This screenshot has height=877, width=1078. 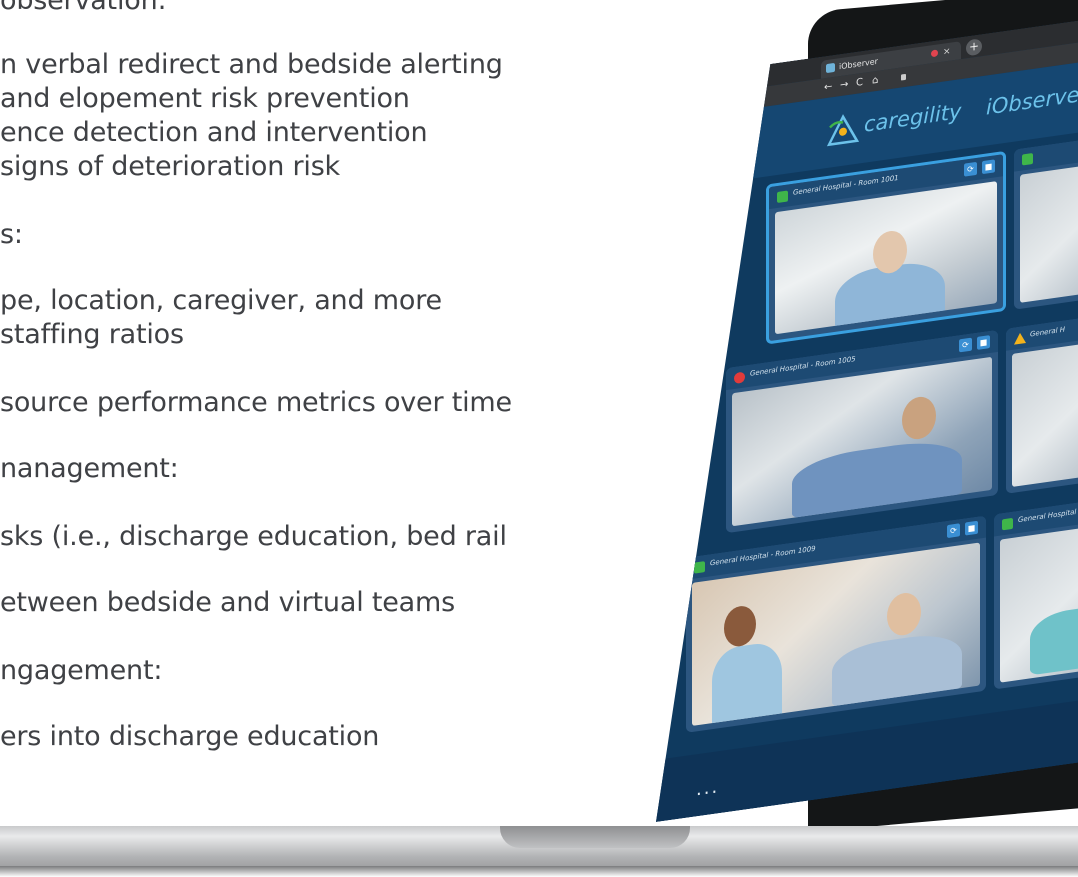 What do you see at coordinates (539, 871) in the screenshot?
I see `laptop-shadow` at bounding box center [539, 871].